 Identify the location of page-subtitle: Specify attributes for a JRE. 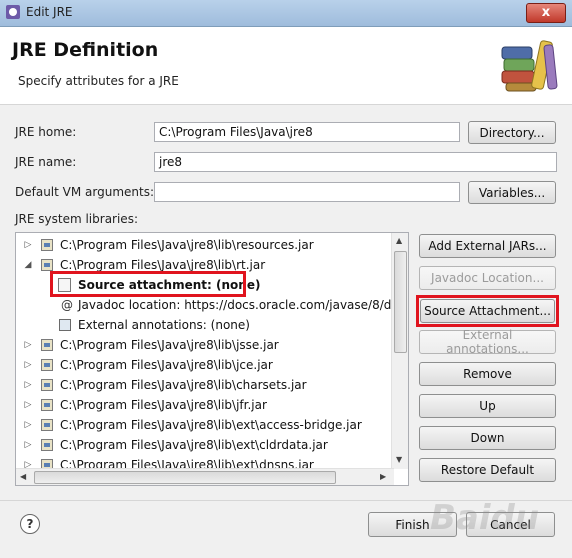
(98, 81).